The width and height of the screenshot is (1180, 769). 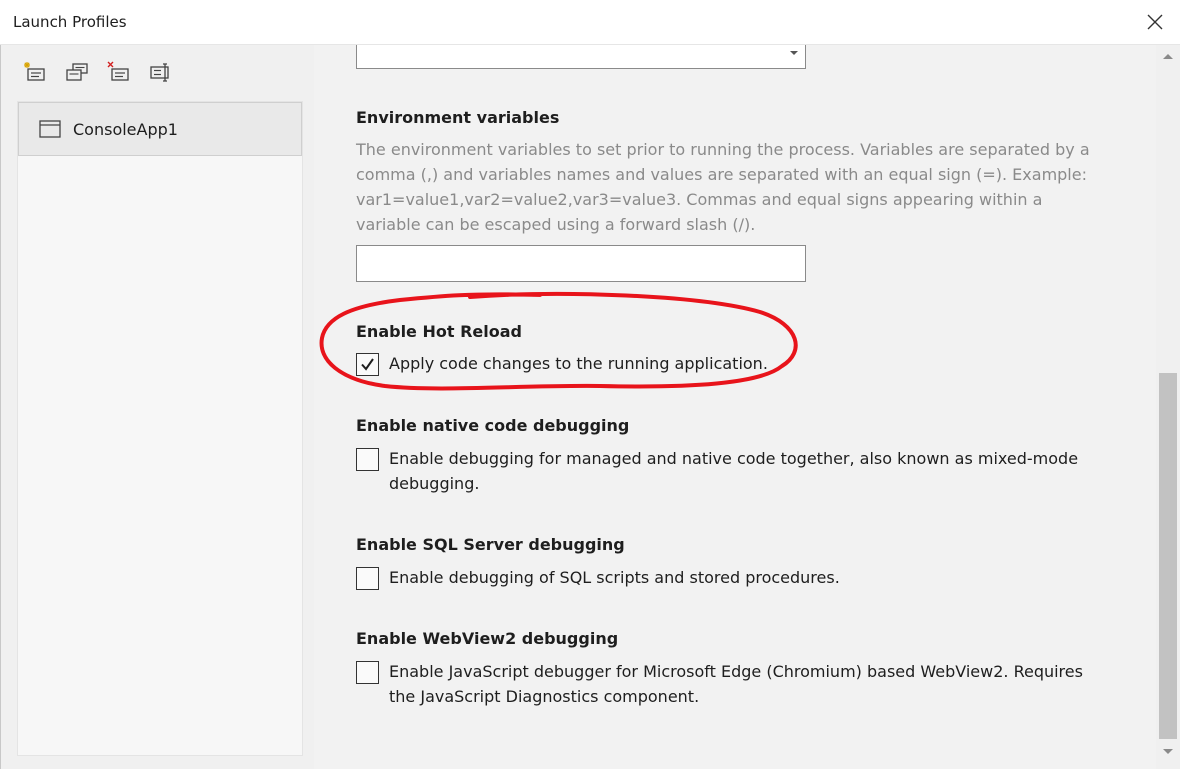 I want to click on rename-profile-button, so click(x=161, y=72).